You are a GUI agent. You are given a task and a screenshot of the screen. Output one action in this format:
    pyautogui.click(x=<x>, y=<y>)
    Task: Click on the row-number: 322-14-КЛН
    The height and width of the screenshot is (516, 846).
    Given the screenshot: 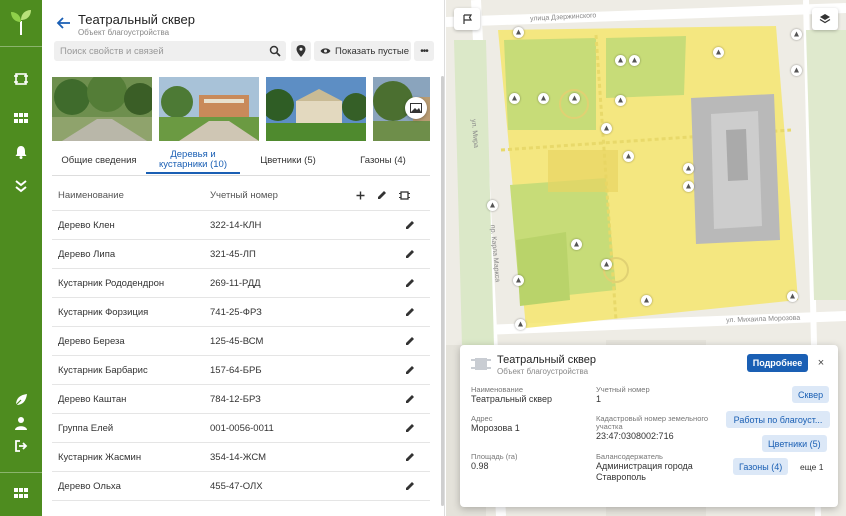 What is the action you would take?
    pyautogui.click(x=236, y=225)
    